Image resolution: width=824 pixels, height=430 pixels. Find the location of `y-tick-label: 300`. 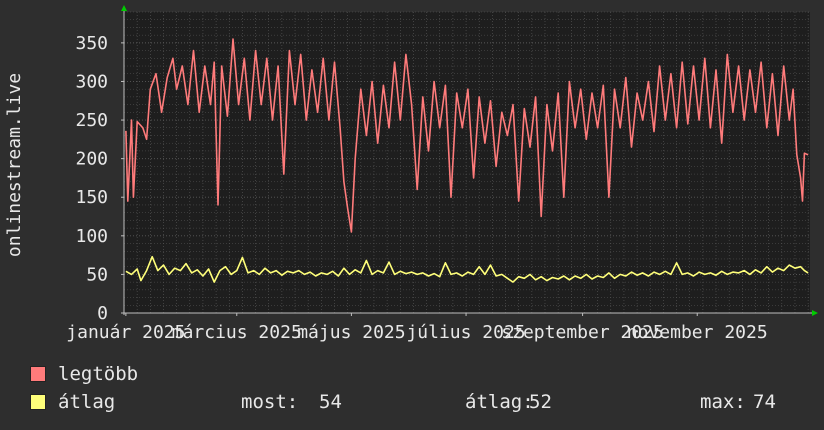

y-tick-label: 300 is located at coordinates (91, 81).